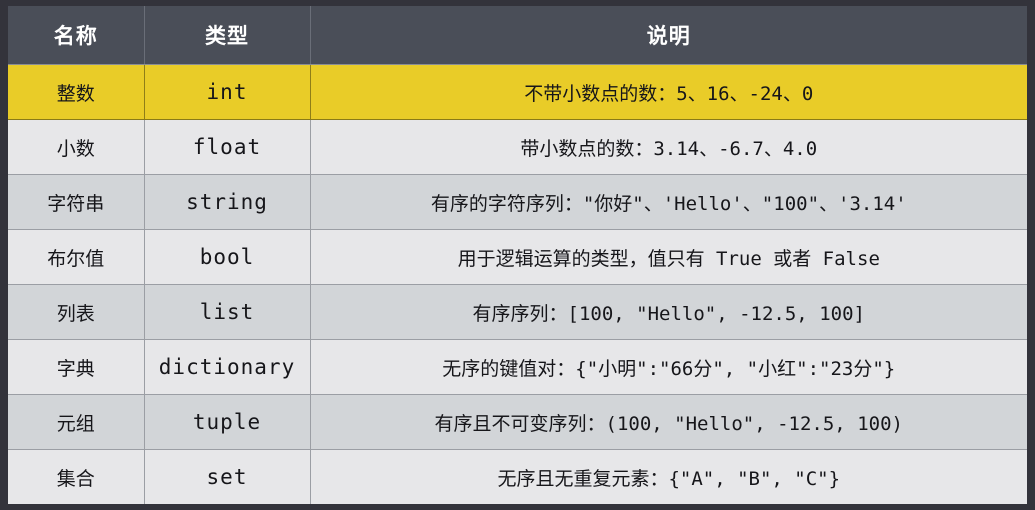  I want to click on column-header-name: 名称, so click(76, 35).